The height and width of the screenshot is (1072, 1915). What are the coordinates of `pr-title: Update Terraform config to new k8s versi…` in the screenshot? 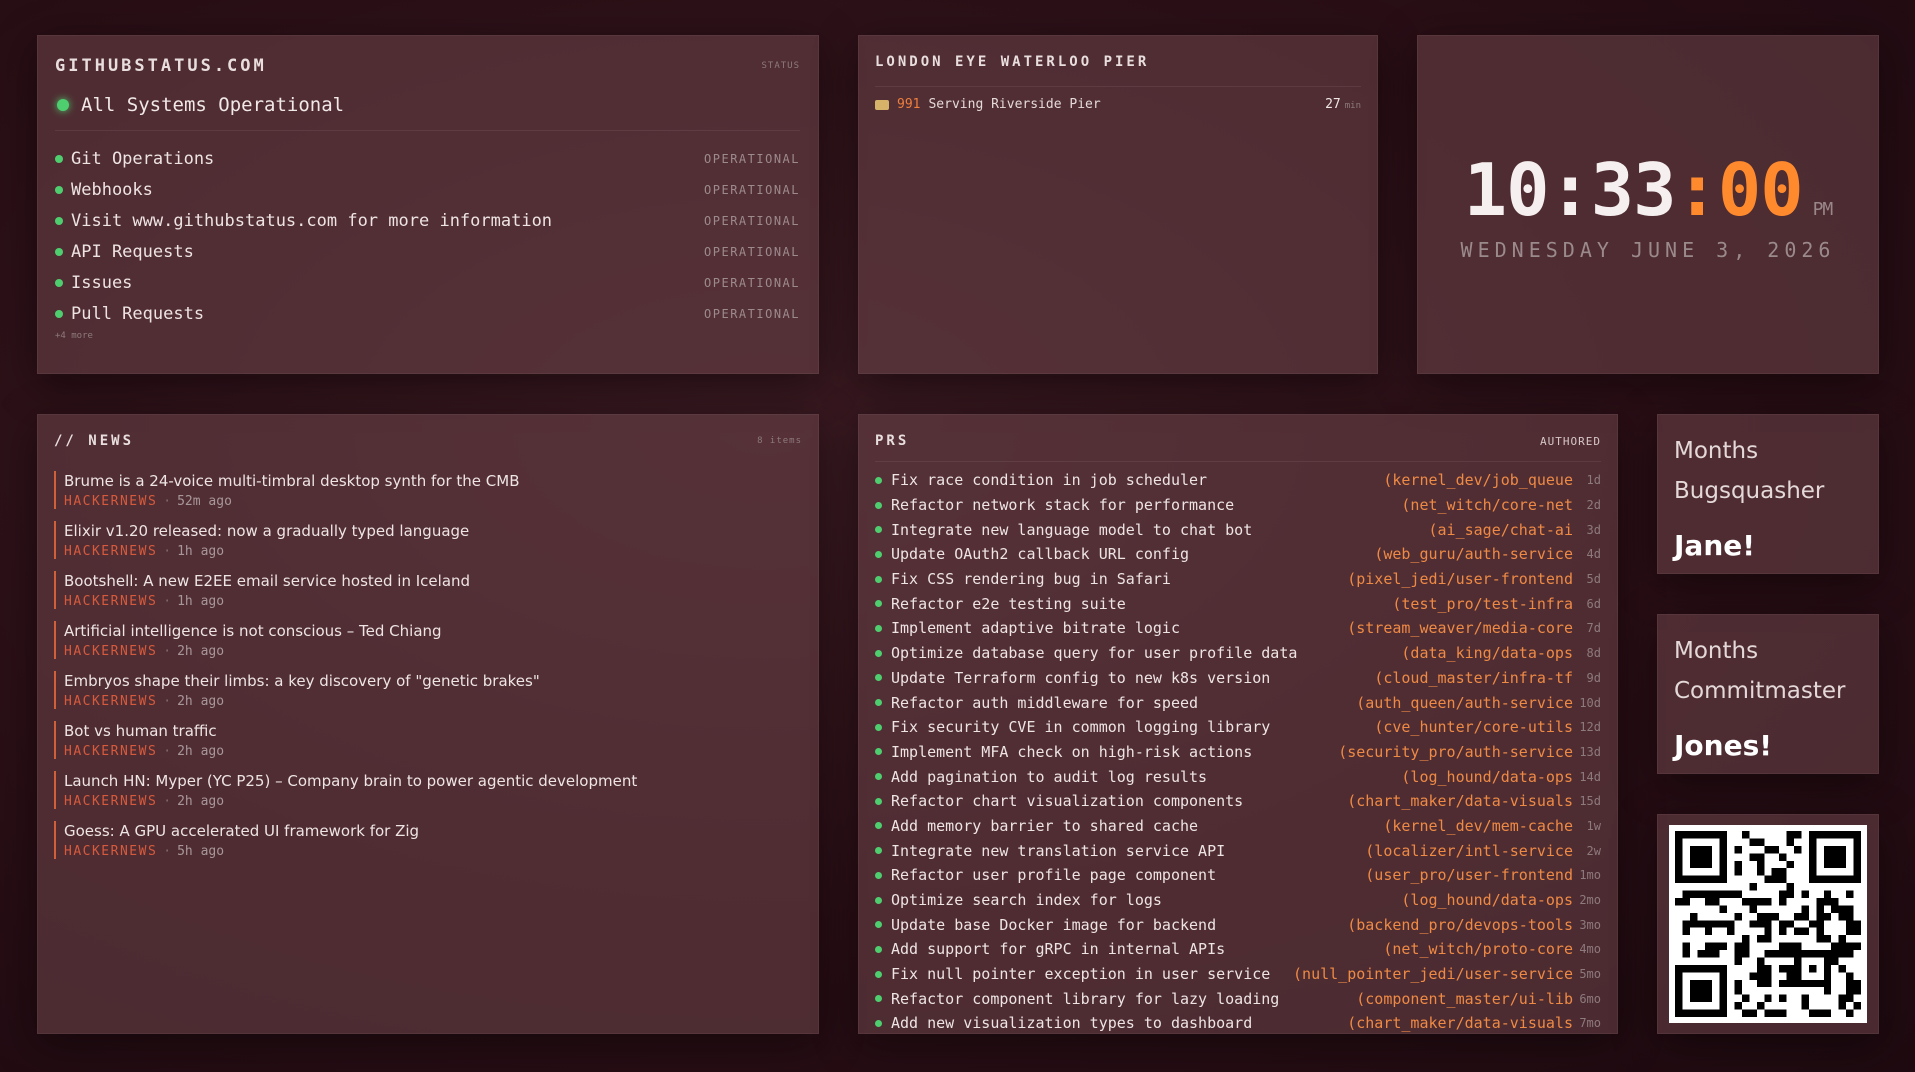 It's located at (1128, 678).